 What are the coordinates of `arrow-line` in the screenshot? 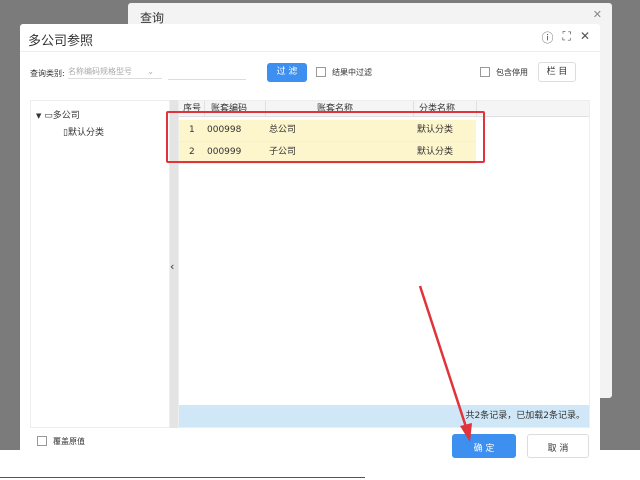 It's located at (443, 358).